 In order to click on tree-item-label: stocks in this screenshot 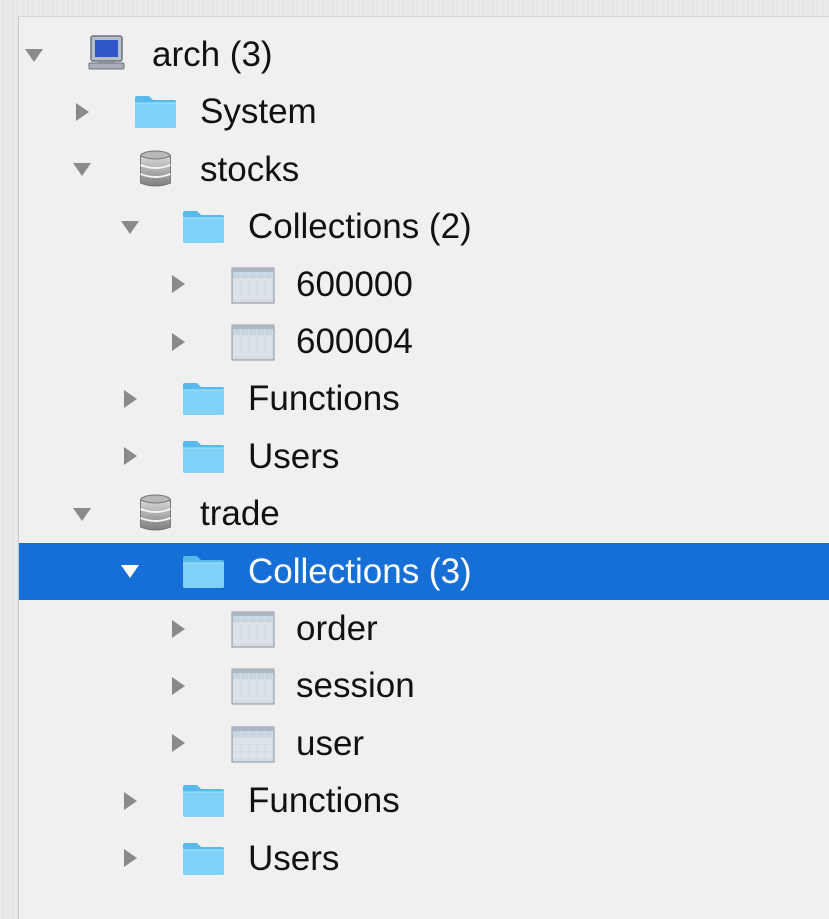, I will do `click(250, 169)`.